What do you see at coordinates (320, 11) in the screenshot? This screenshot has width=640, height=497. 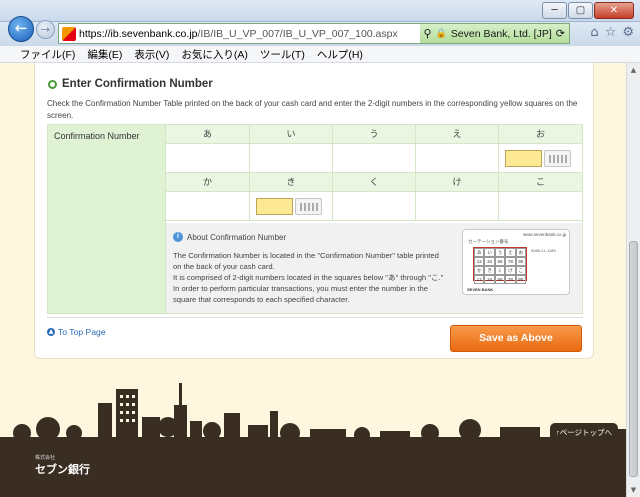 I see `window-titlebar: ─ ▢ ✕` at bounding box center [320, 11].